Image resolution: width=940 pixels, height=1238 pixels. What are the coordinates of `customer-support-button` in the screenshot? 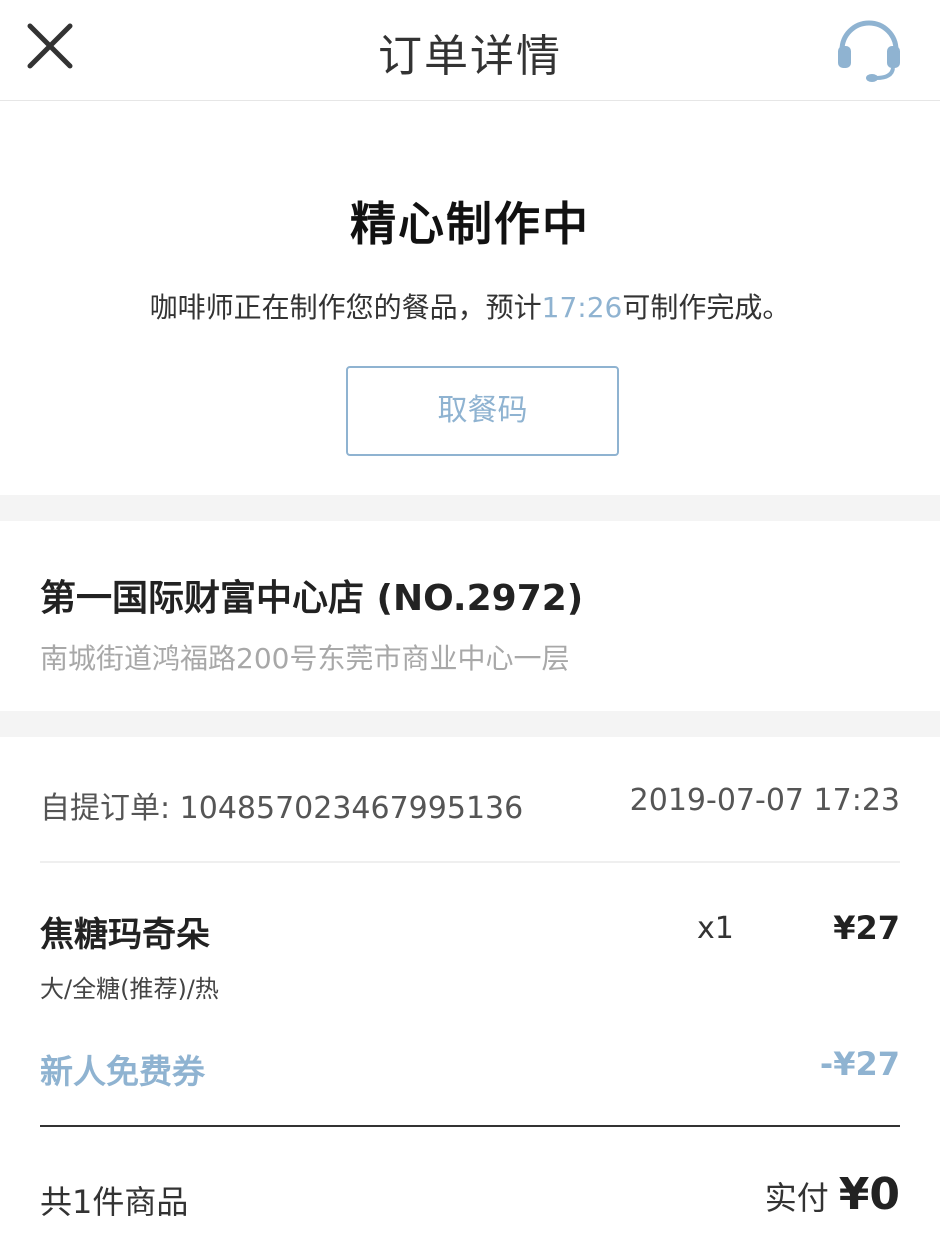 It's located at (869, 47).